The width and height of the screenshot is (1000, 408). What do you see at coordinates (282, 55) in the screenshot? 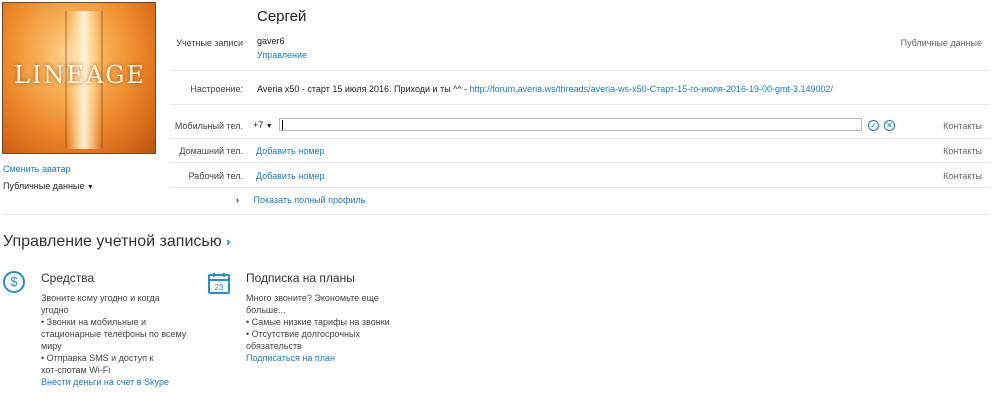
I see `manage-accounts-link: Управление` at bounding box center [282, 55].